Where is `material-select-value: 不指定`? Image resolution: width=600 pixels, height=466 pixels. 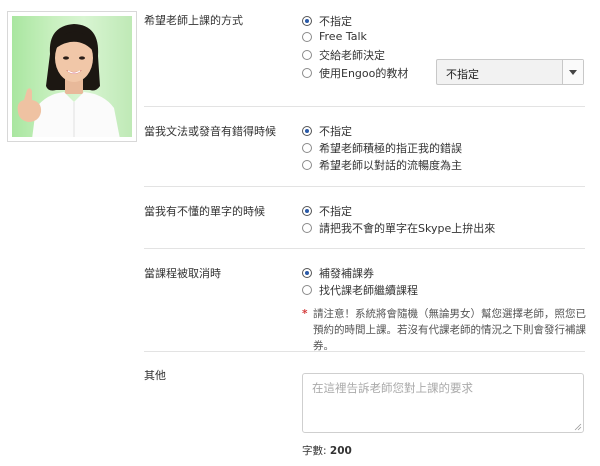
material-select-value: 不指定 is located at coordinates (462, 74).